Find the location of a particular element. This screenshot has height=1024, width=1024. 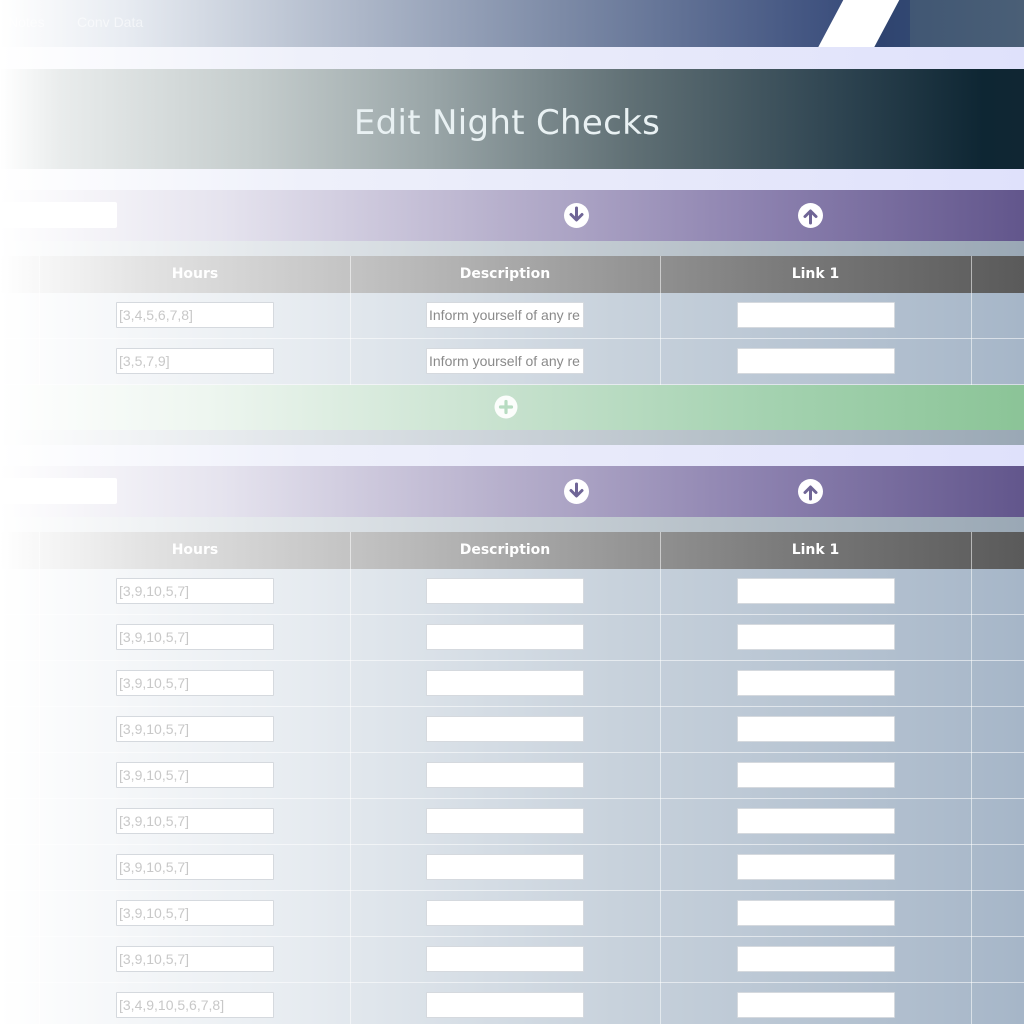

table-row: [3,4,9,10,5,6,7,8] is located at coordinates (512, 1003).